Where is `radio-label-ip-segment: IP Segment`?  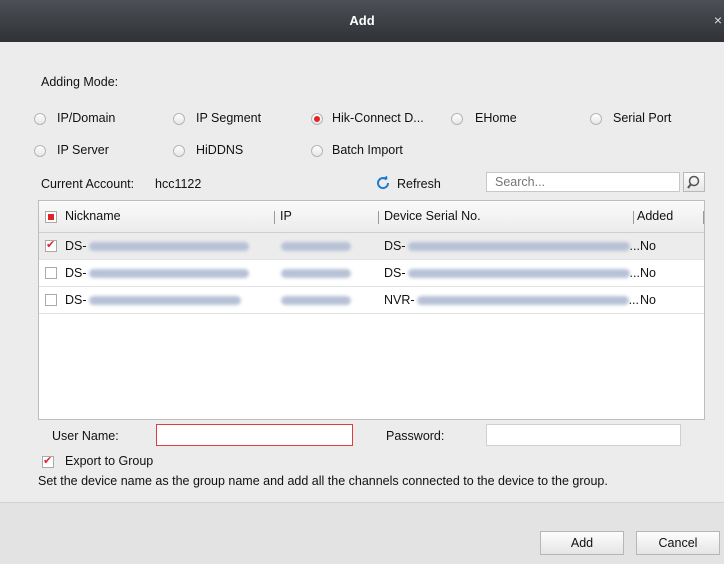
radio-label-ip-segment: IP Segment is located at coordinates (228, 118).